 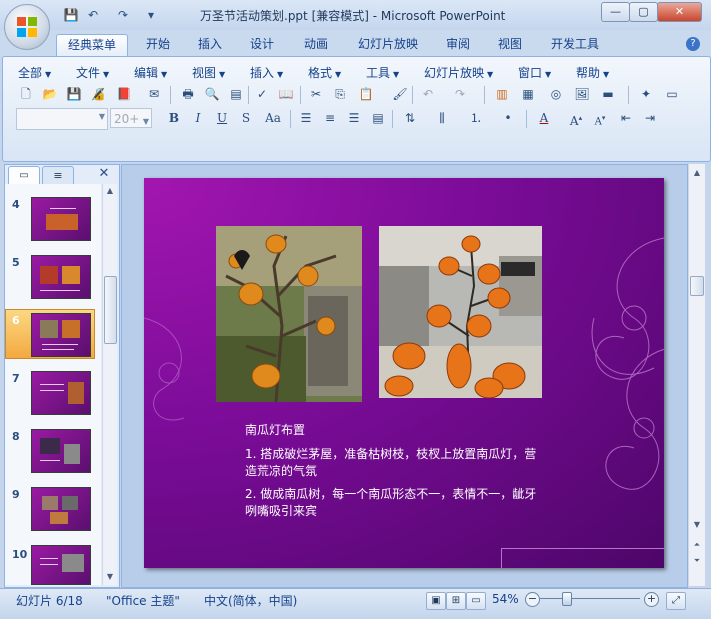 I want to click on copy-icon: ⎘, so click(x=340, y=94).